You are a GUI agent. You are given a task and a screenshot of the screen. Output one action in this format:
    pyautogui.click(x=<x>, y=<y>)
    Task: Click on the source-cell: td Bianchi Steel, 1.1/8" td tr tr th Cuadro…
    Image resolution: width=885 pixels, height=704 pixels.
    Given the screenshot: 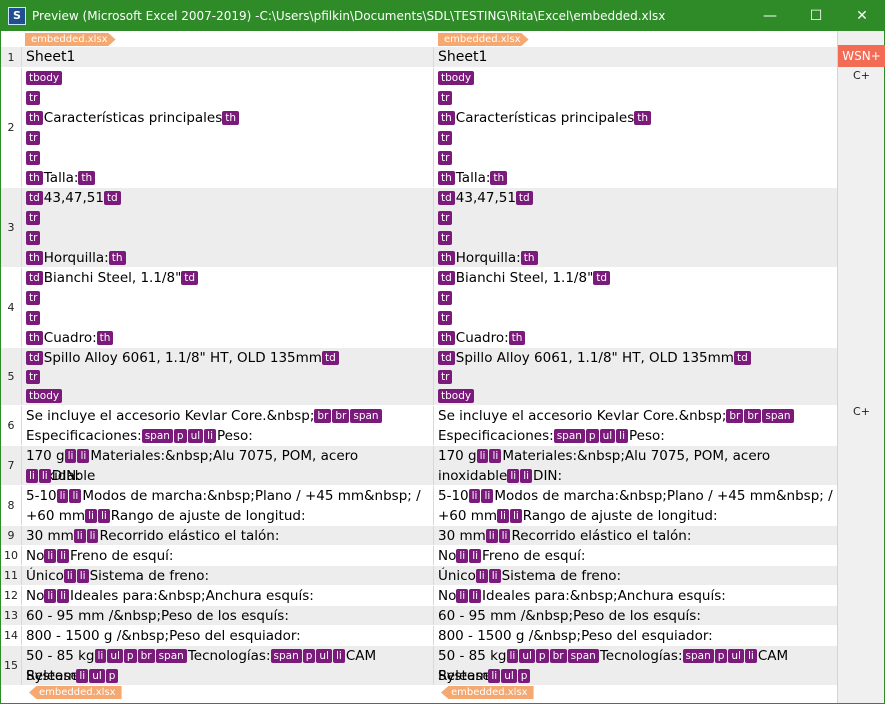 What is the action you would take?
    pyautogui.click(x=228, y=307)
    